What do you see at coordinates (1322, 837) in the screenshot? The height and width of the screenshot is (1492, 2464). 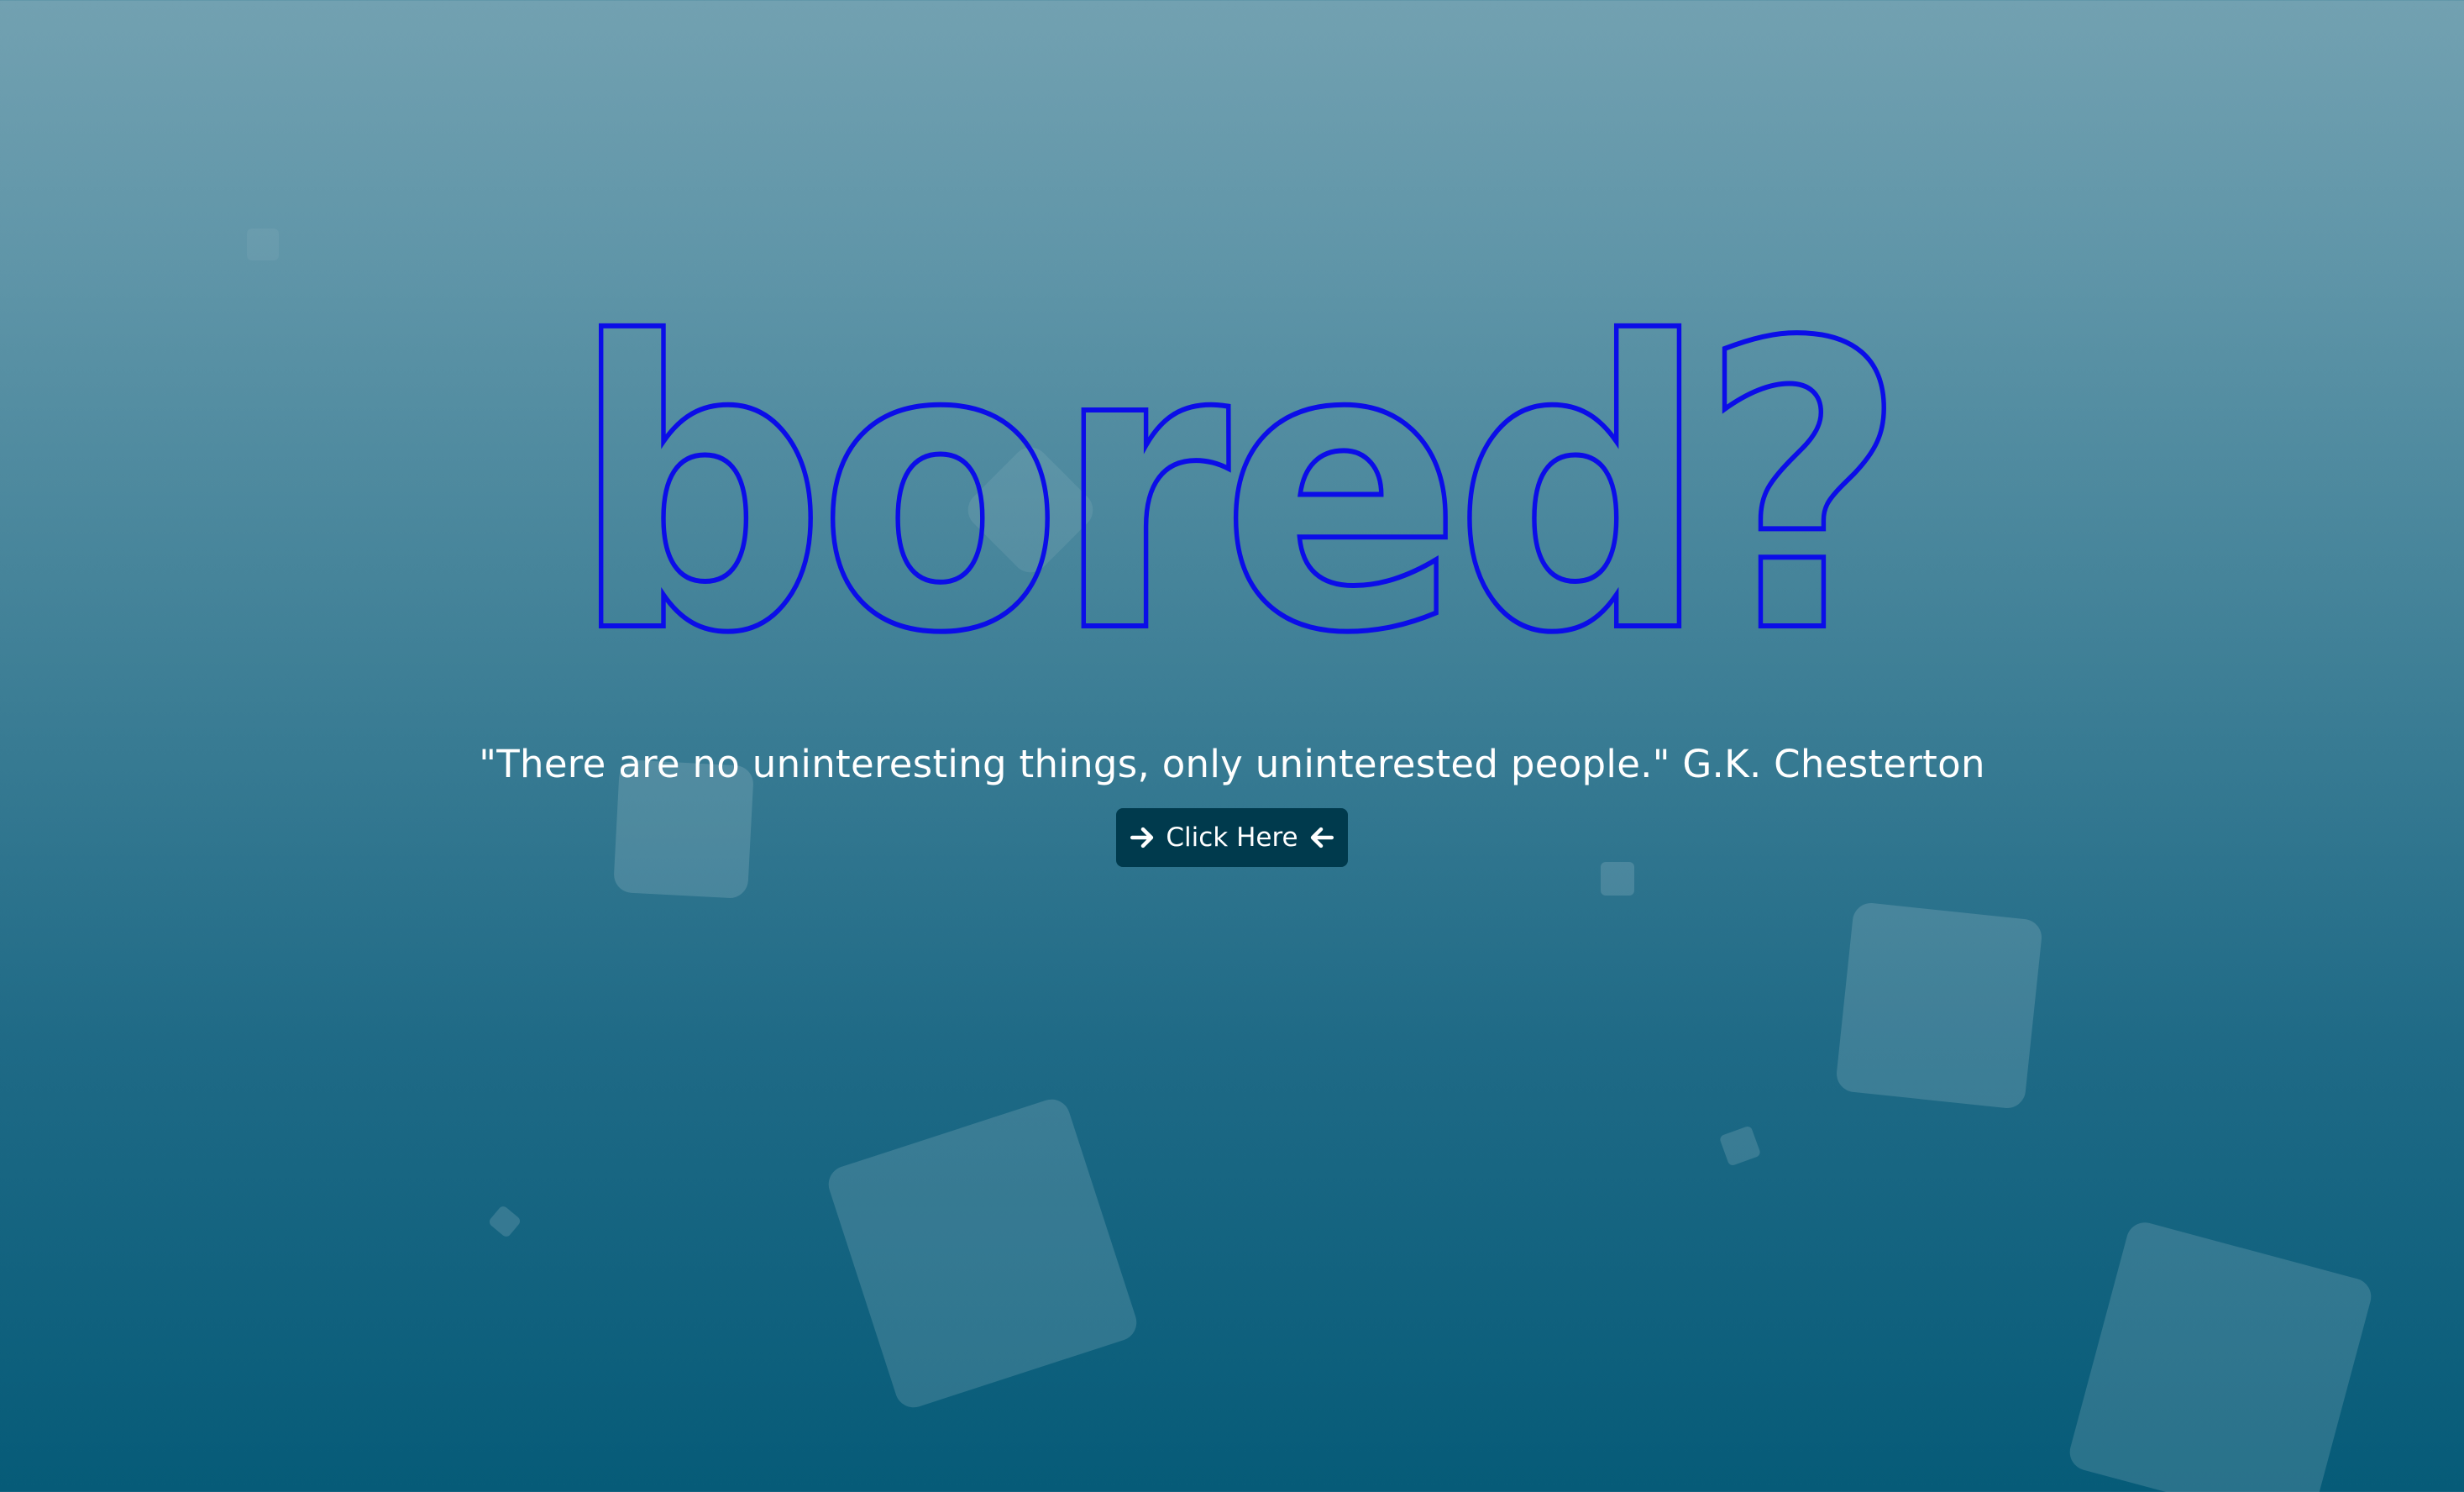 I see `arrow-left-icon` at bounding box center [1322, 837].